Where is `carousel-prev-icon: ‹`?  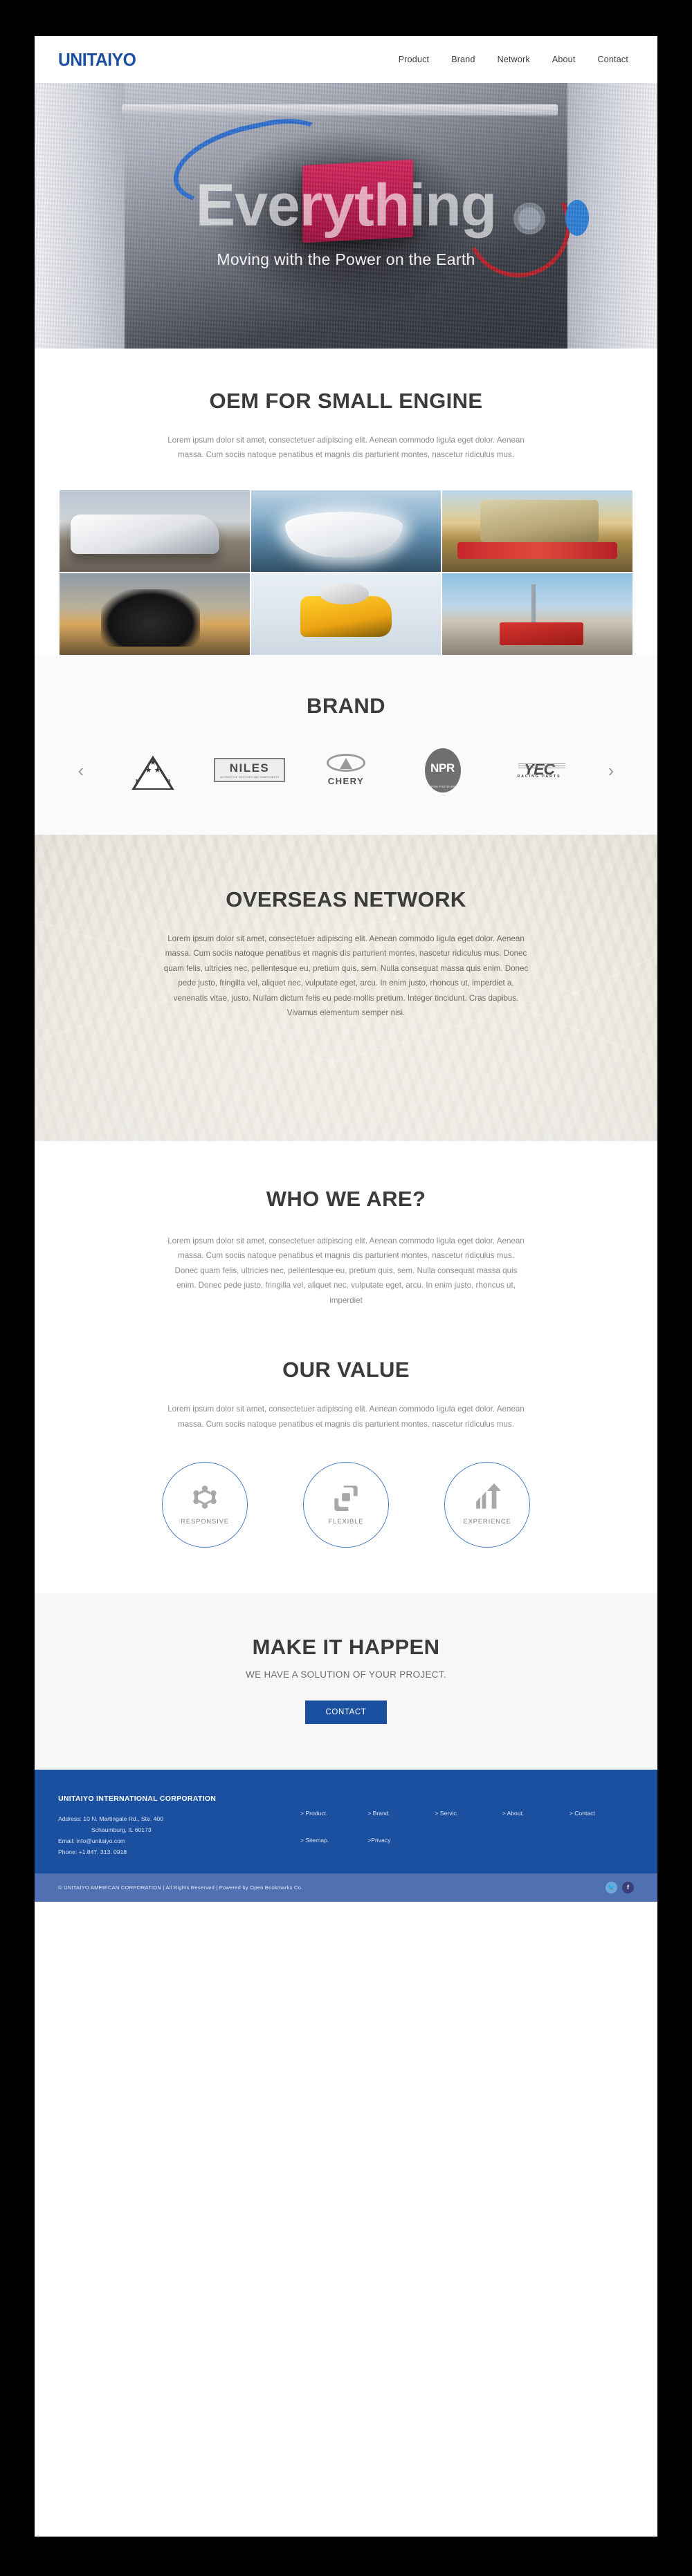 carousel-prev-icon: ‹ is located at coordinates (81, 770).